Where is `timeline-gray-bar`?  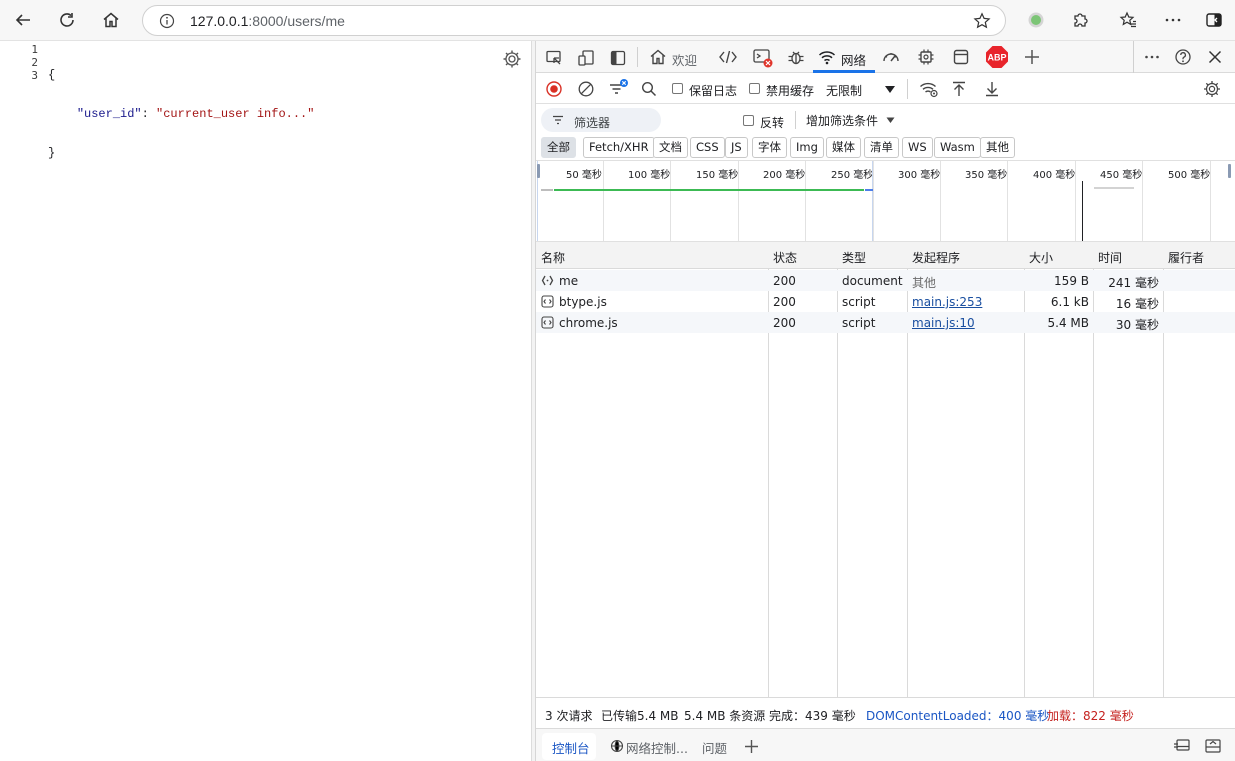 timeline-gray-bar is located at coordinates (547, 190).